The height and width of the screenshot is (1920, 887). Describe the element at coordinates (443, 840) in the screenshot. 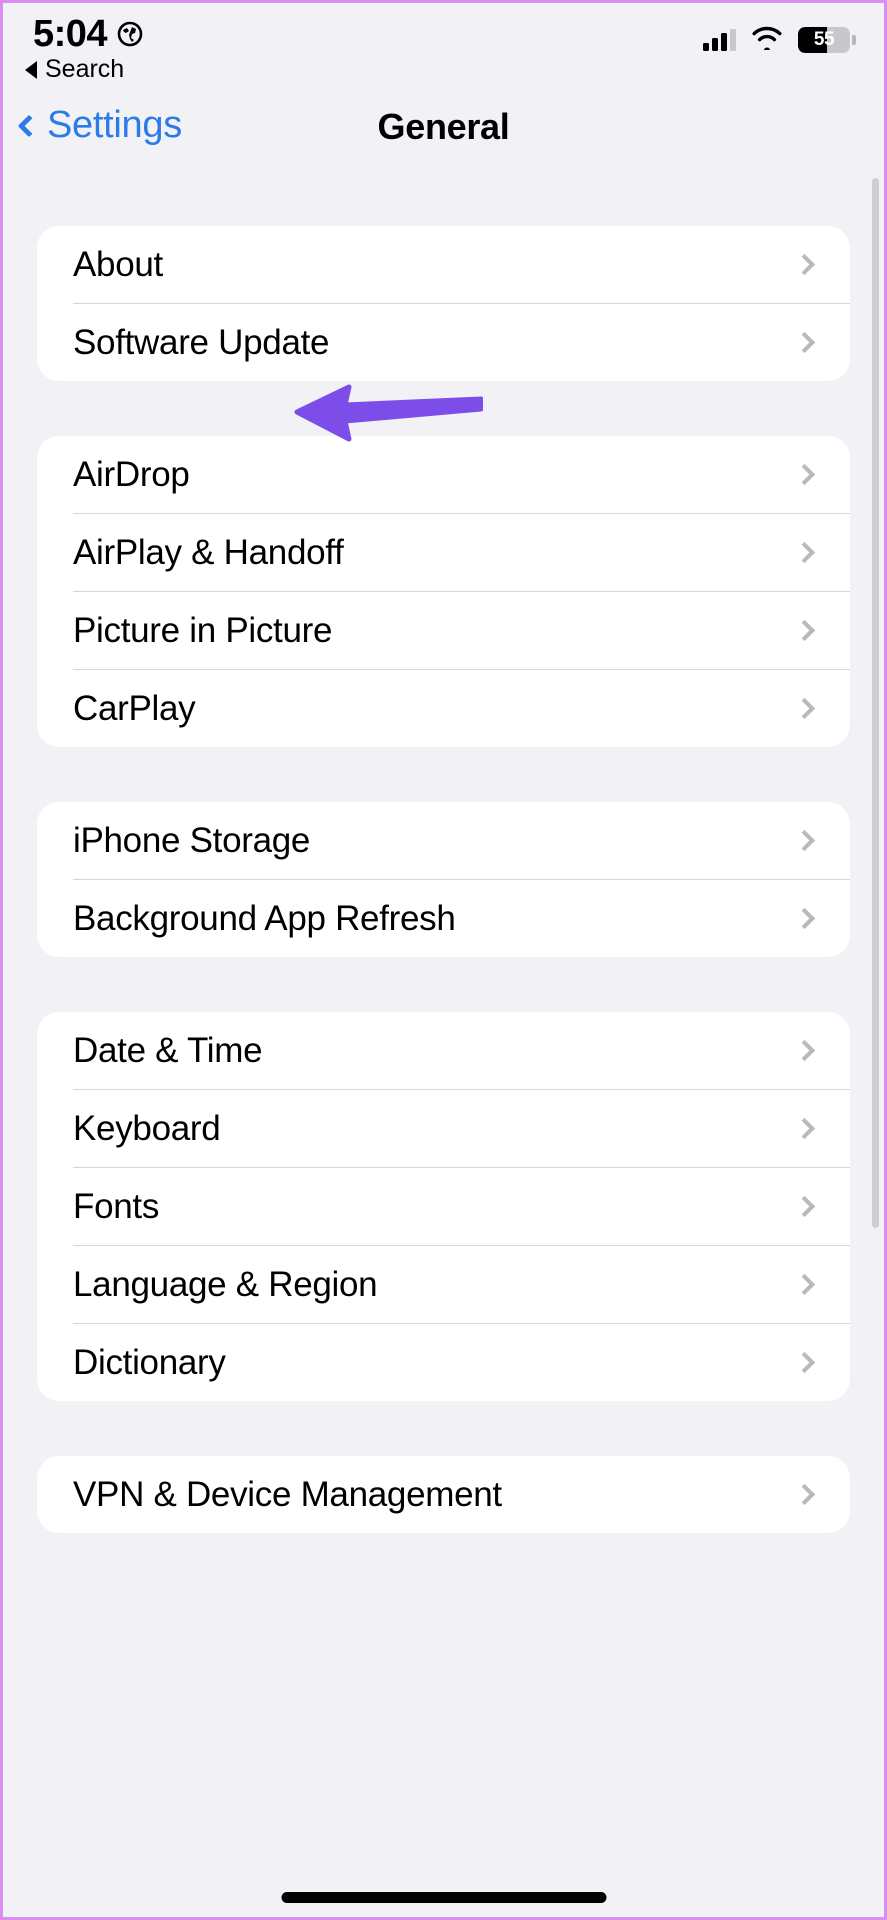

I see `settings-row-iphone-storage: iPhone Storage` at that location.